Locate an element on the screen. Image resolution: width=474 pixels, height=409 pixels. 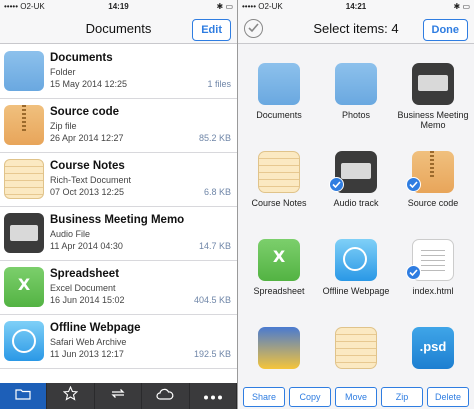
clock: 14:21 is located at coordinates (356, 6).